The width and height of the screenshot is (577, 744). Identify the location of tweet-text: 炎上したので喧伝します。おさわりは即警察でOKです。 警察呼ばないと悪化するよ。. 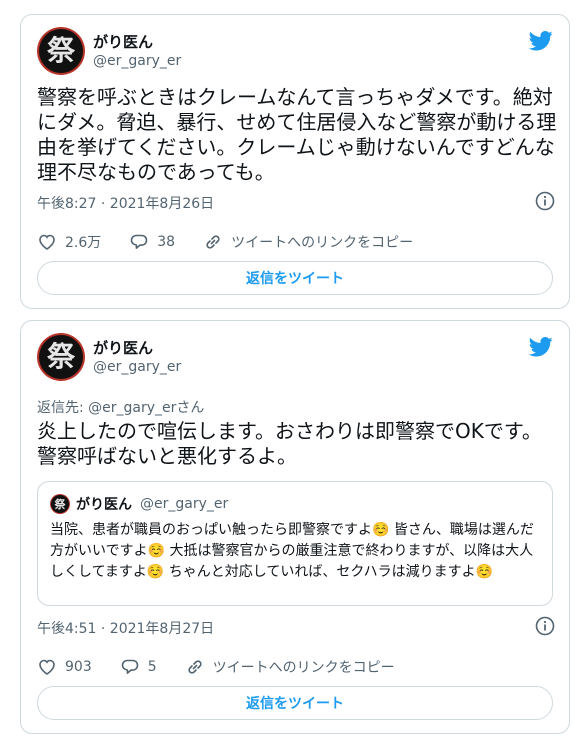
(297, 444).